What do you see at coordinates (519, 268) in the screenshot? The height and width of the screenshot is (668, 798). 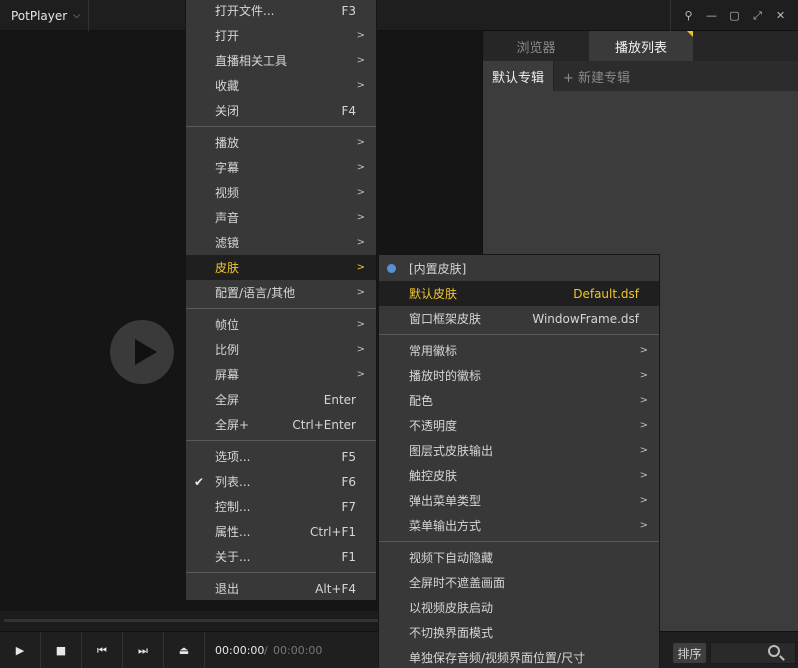 I see `menu-item-builtin-skin: [内置皮肤]` at bounding box center [519, 268].